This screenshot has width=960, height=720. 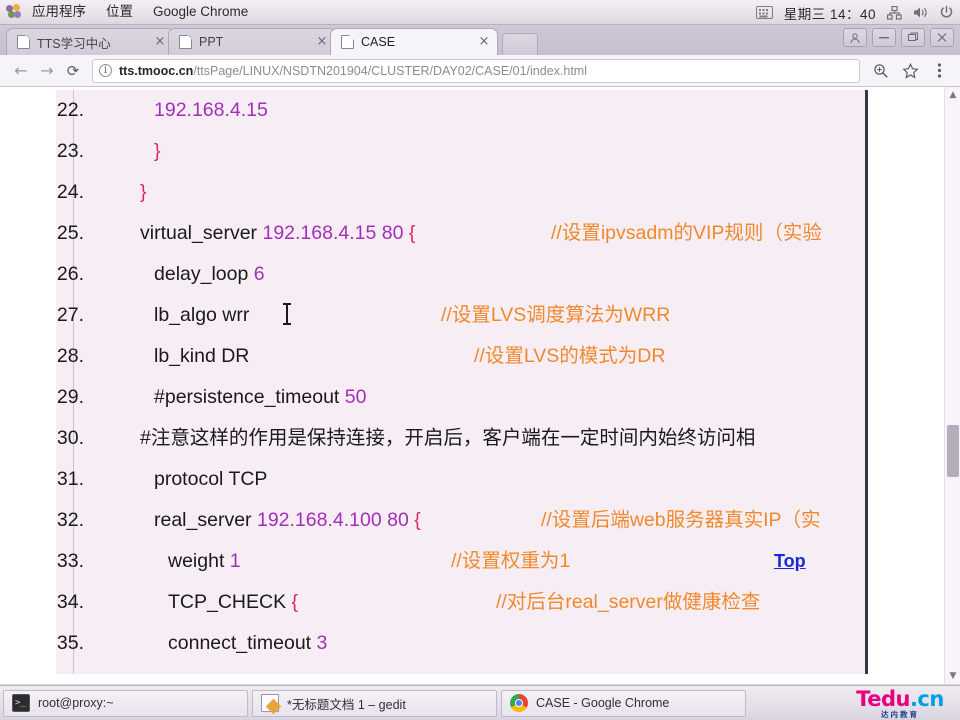 I want to click on line-number: 23., so click(x=70, y=151).